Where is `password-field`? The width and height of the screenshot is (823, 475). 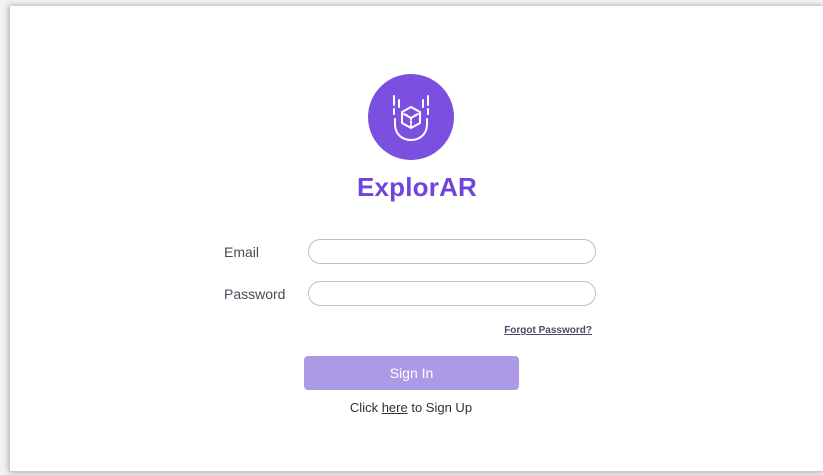
password-field is located at coordinates (452, 293).